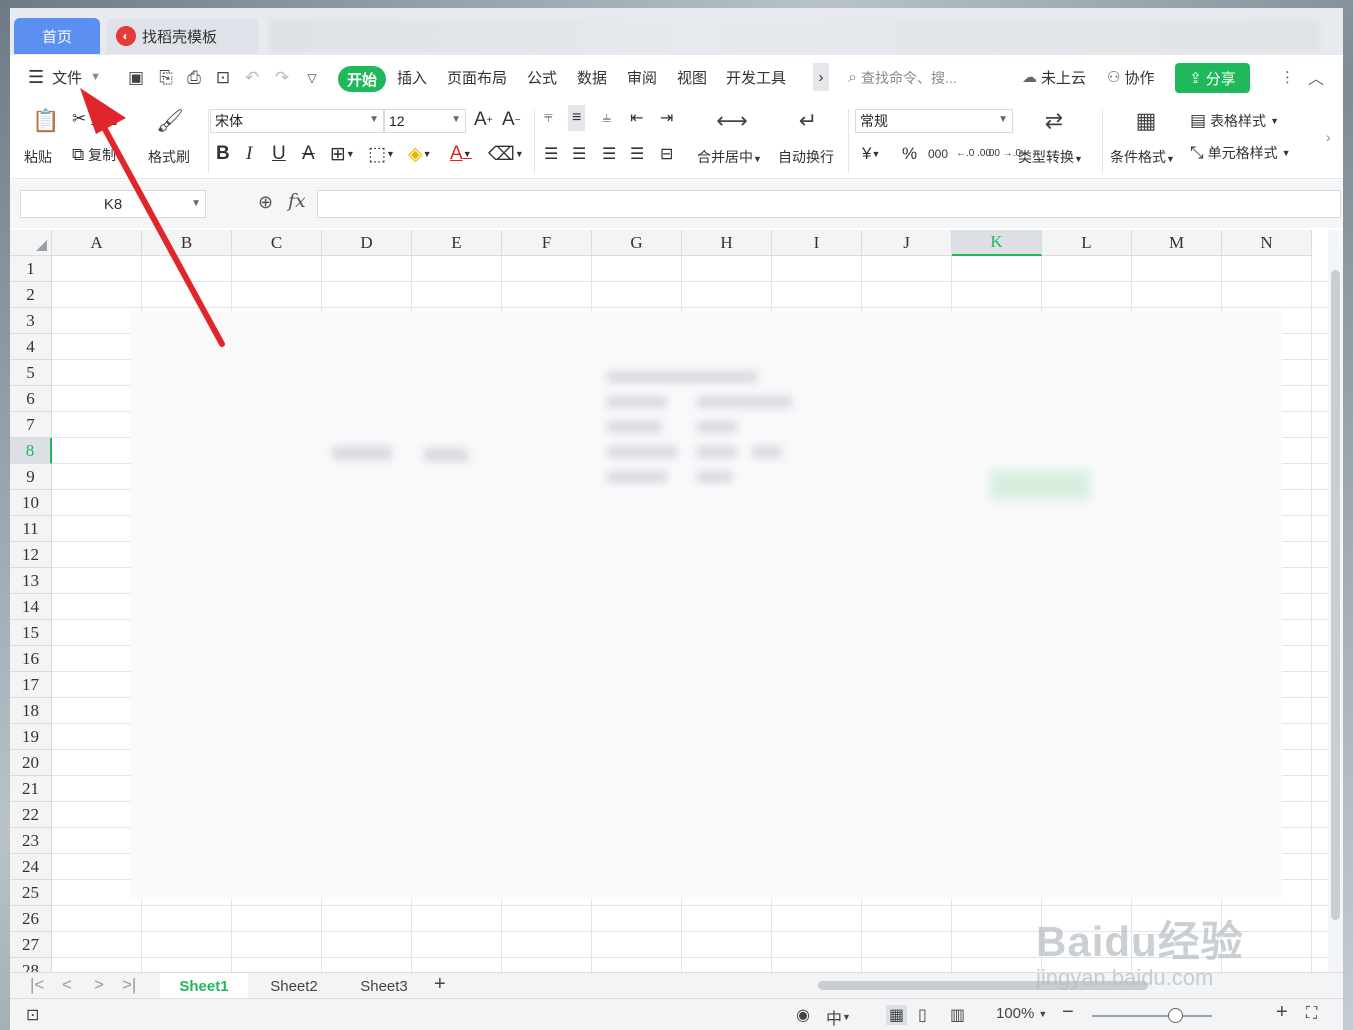 This screenshot has width=1353, height=1030. Describe the element at coordinates (871, 154) in the screenshot. I see `currency-icon: ¥ ▼` at that location.